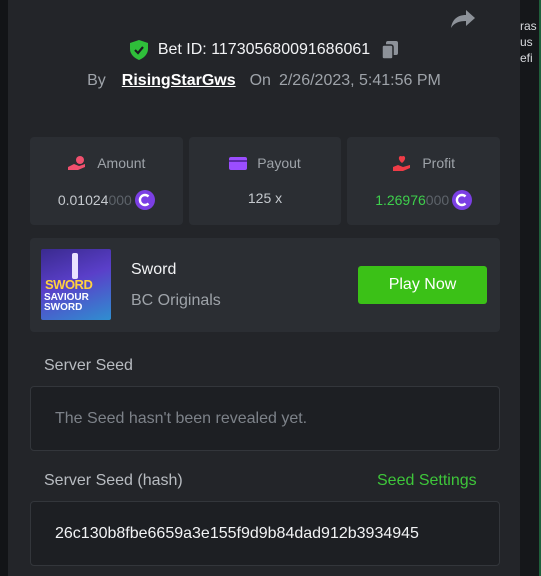  What do you see at coordinates (422, 285) in the screenshot?
I see `play-now-button: Play Now` at bounding box center [422, 285].